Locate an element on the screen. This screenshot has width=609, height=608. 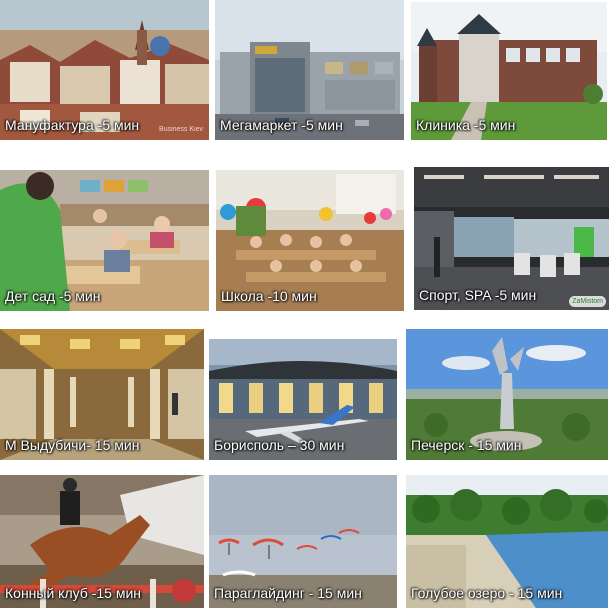
photo-tile-megamarket: Мегамаркет -5 мин is located at coordinates (309, 70).